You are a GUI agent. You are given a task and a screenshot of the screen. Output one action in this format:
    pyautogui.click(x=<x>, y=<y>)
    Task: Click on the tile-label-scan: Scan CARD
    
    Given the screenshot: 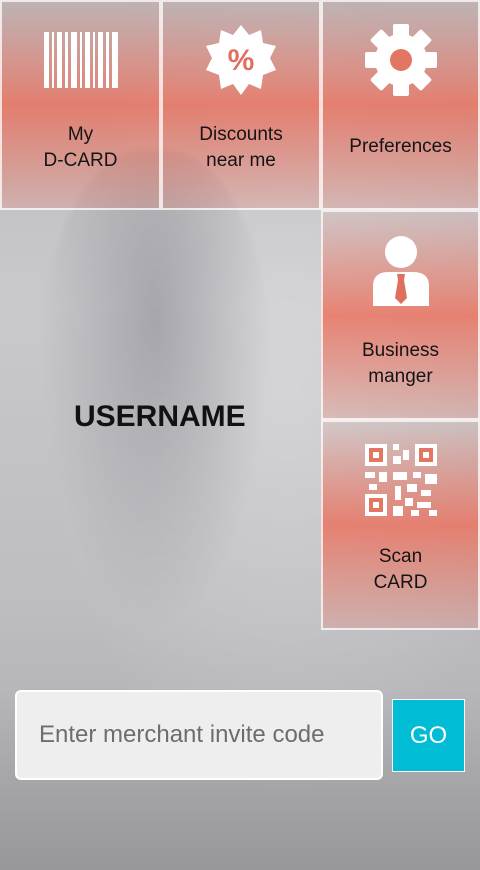 What is the action you would take?
    pyautogui.click(x=400, y=569)
    